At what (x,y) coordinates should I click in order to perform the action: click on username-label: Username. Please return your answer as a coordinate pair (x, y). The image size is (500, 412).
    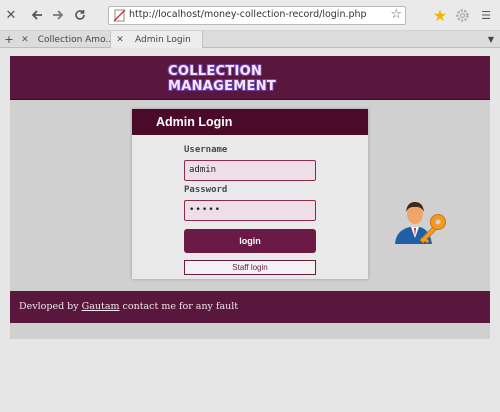
    Looking at the image, I should click on (206, 150).